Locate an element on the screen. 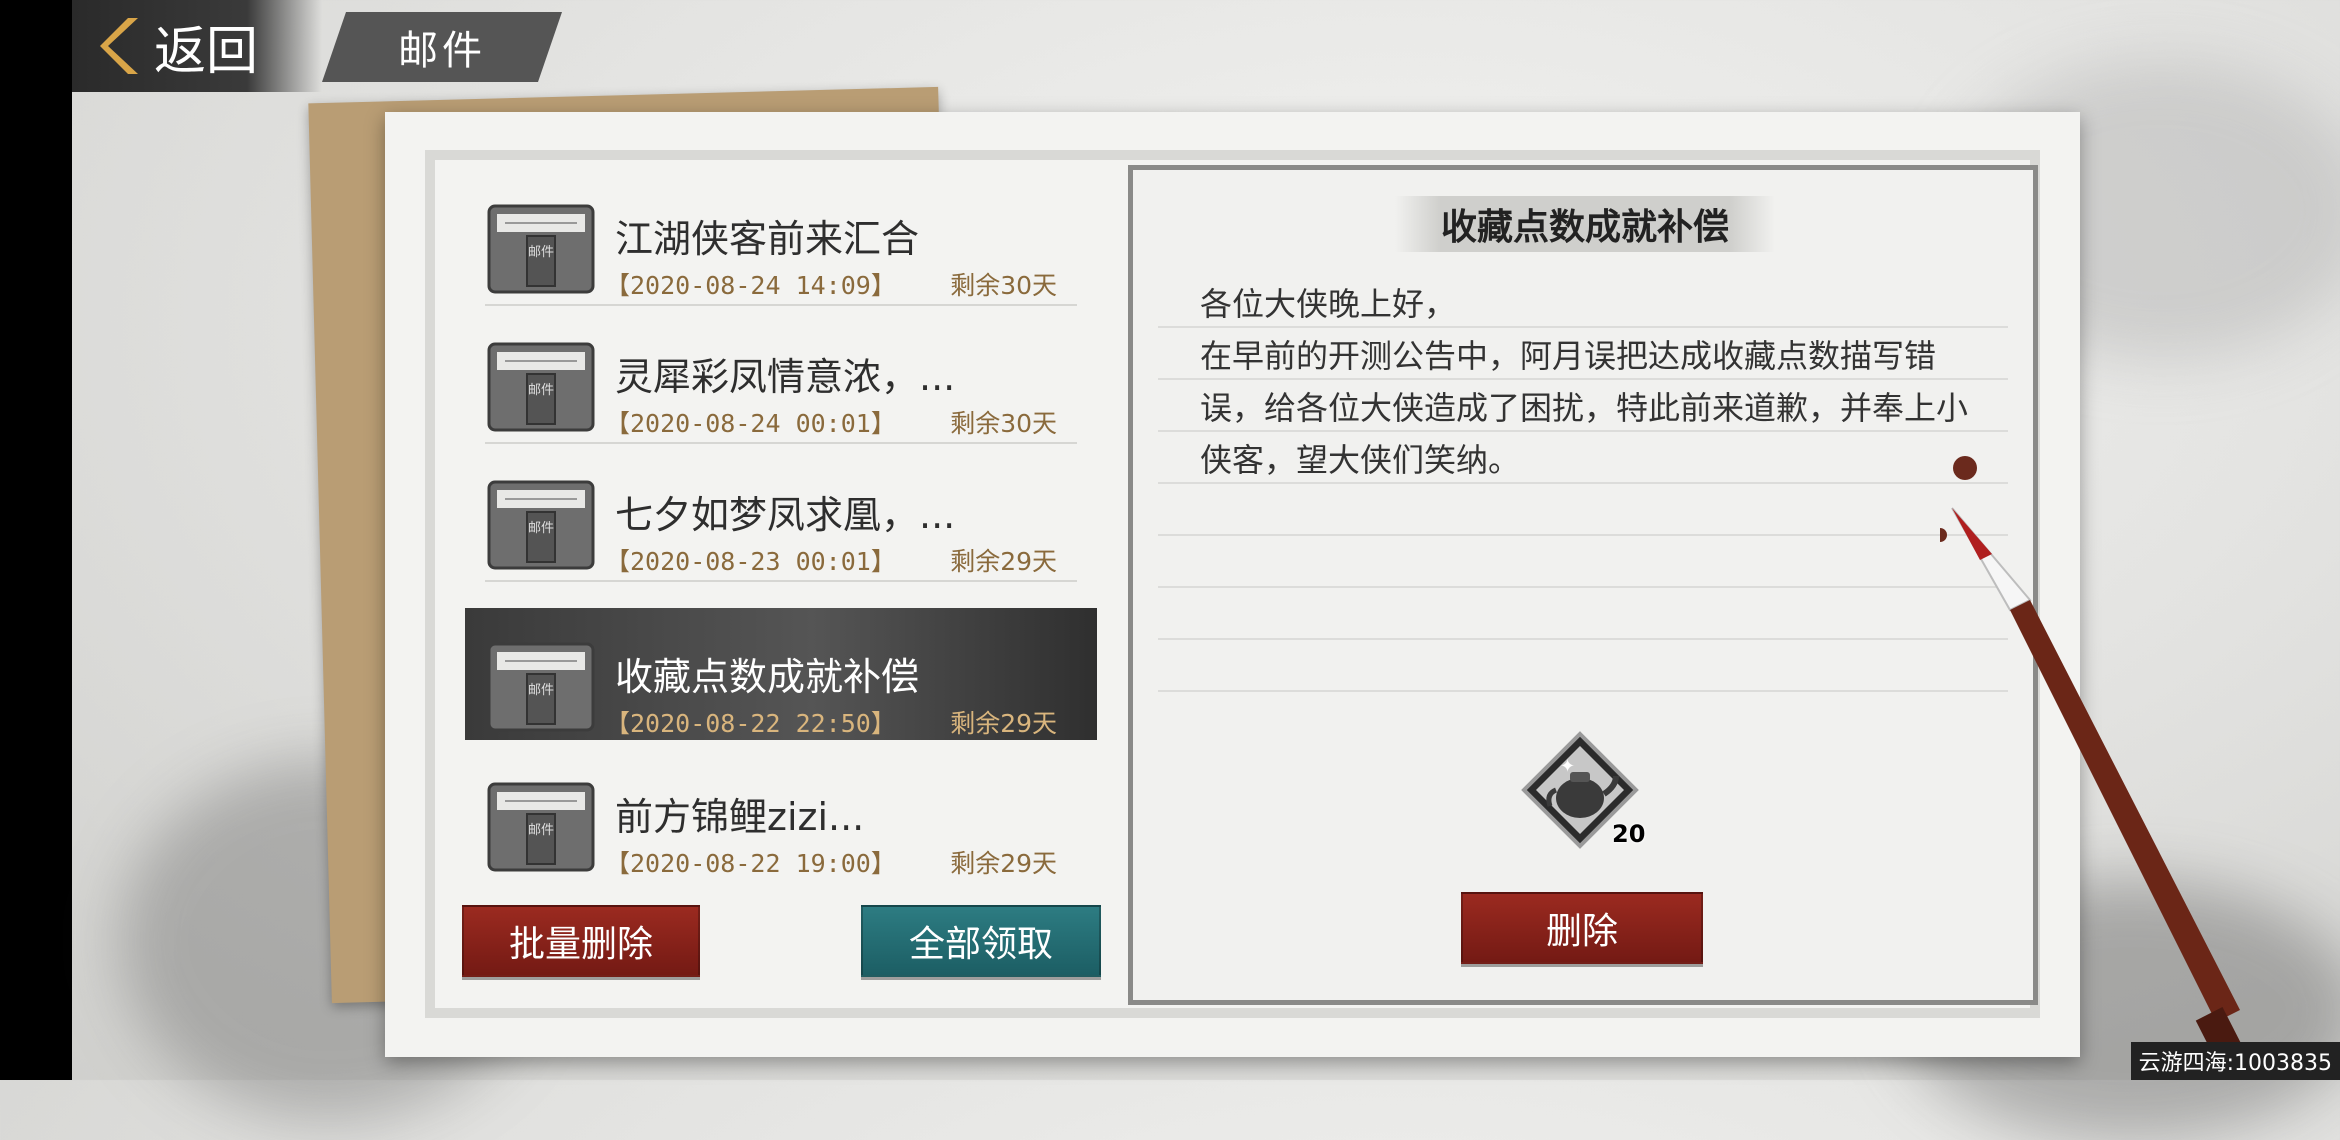 This screenshot has width=2340, height=1140. mail-date: 【2020-08-24 00:01】 is located at coordinates (750, 423).